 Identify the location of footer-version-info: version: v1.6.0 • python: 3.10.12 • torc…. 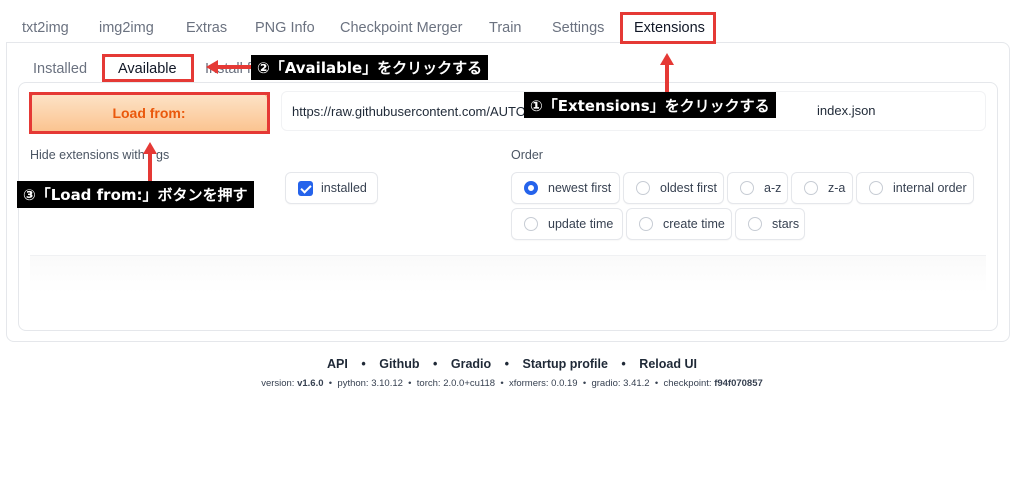
(512, 383).